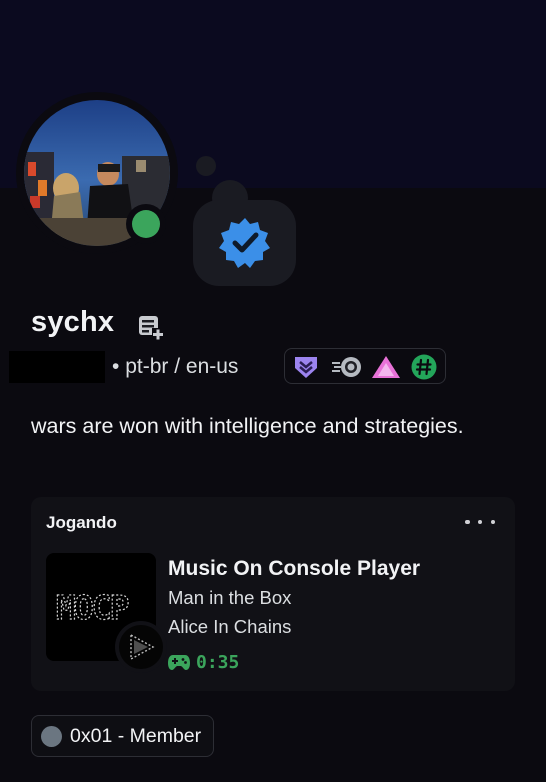 The height and width of the screenshot is (782, 546). What do you see at coordinates (424, 367) in the screenshot?
I see `hashtag-badge-icon` at bounding box center [424, 367].